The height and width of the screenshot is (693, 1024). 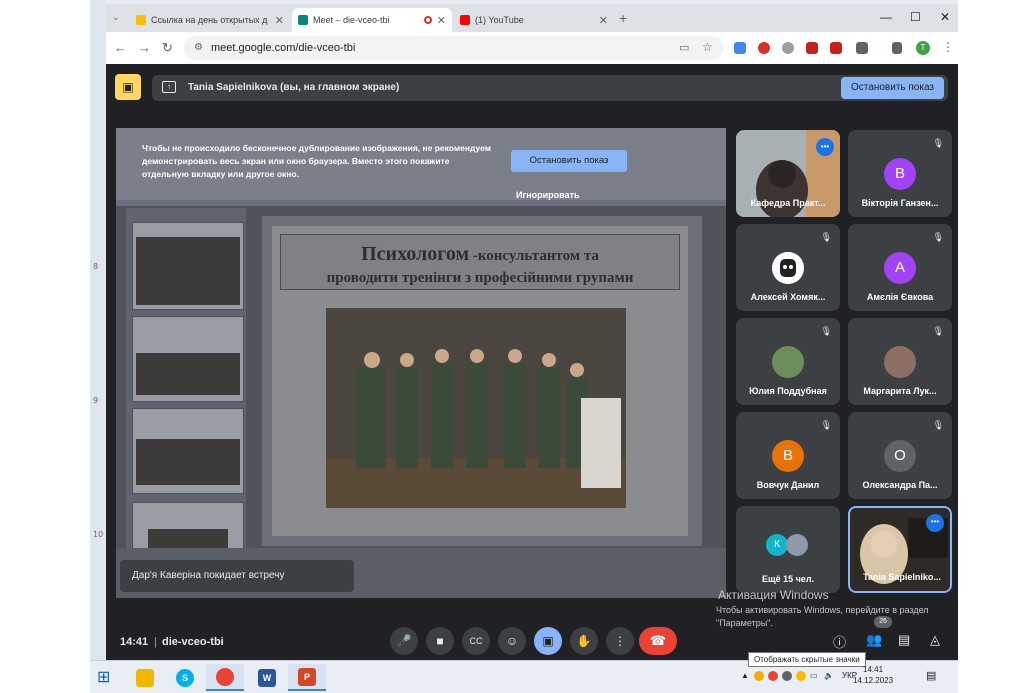 I want to click on minimize-button: —, so click(x=886, y=17).